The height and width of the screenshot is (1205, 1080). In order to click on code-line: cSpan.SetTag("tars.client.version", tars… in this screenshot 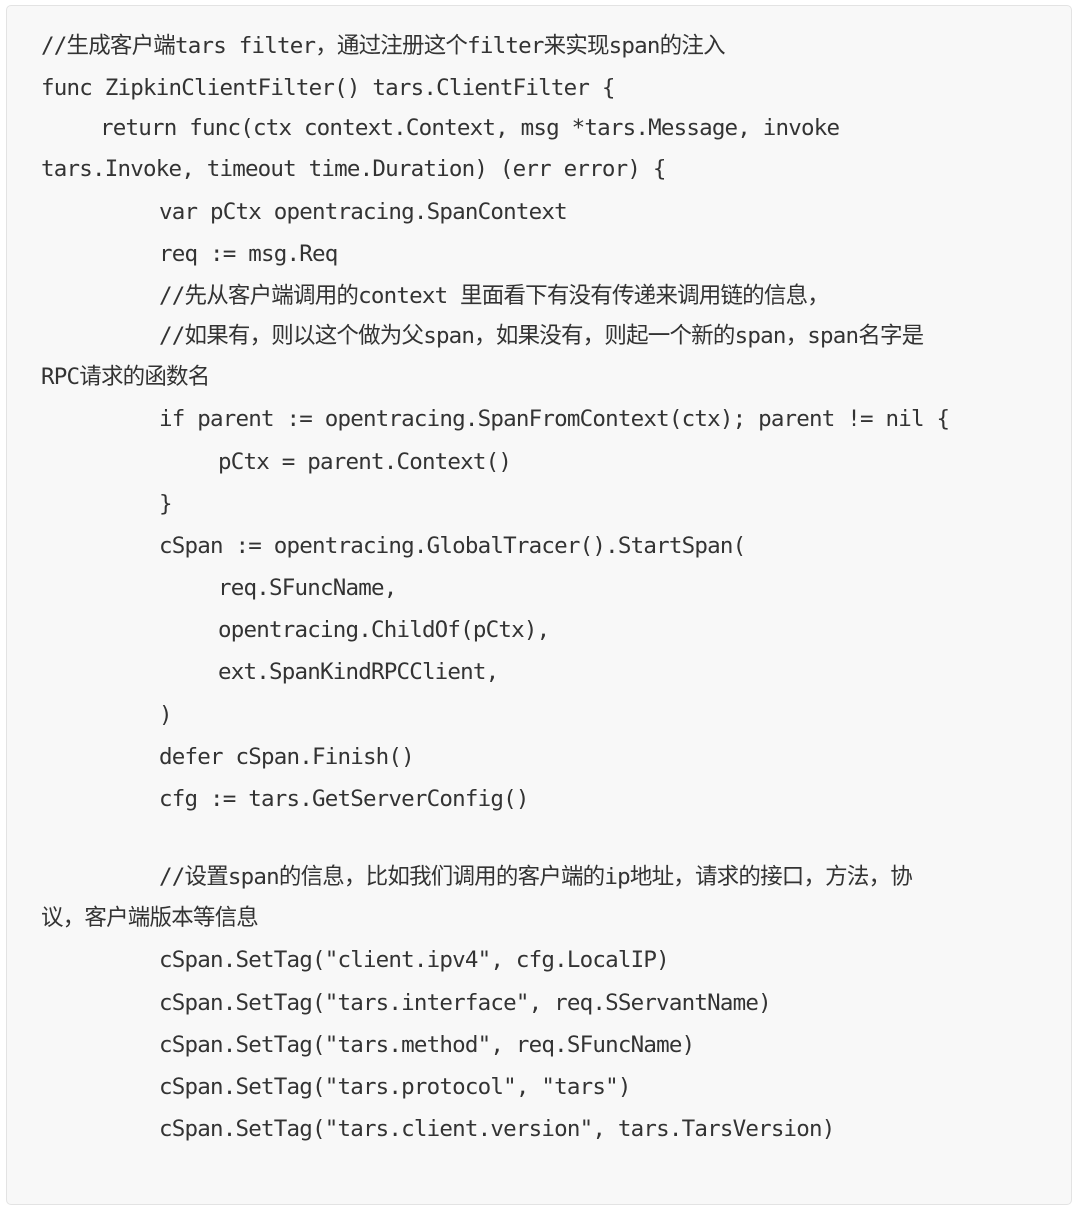, I will do `click(497, 1129)`.